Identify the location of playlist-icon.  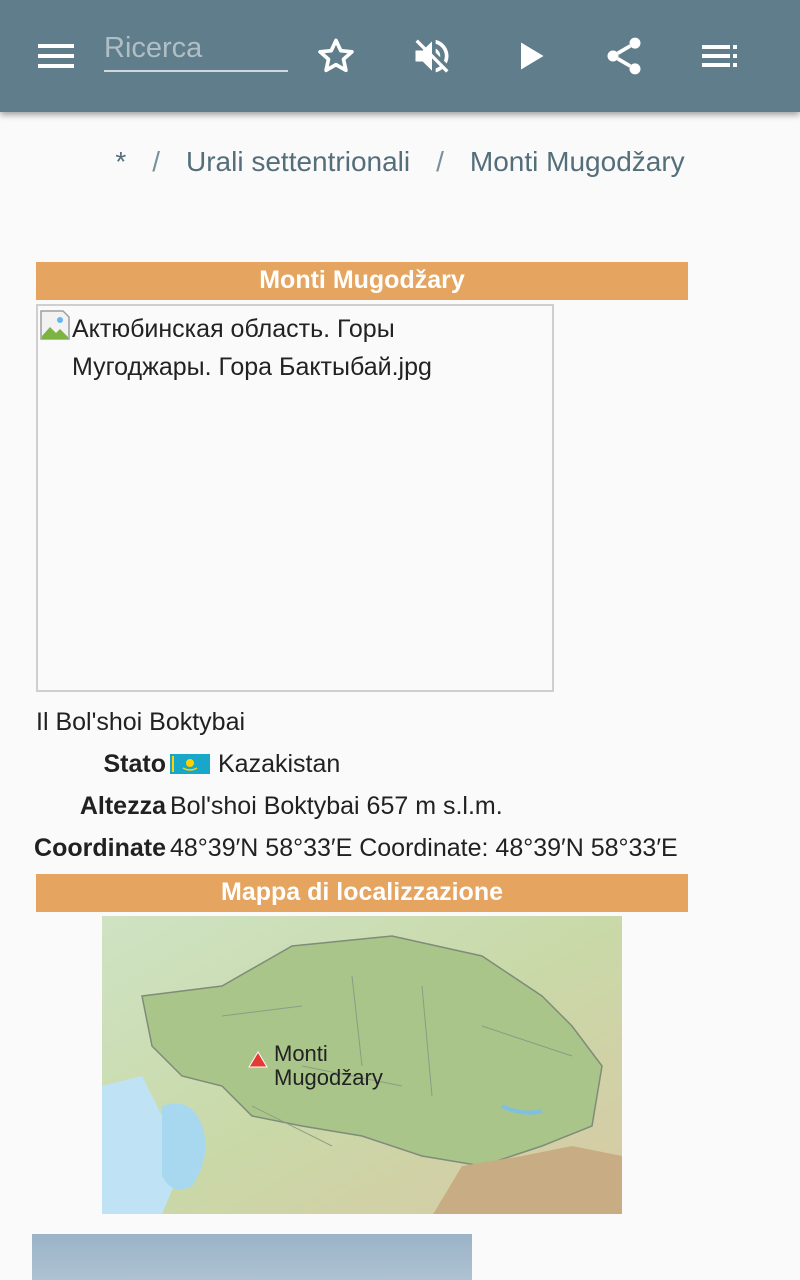
(720, 56).